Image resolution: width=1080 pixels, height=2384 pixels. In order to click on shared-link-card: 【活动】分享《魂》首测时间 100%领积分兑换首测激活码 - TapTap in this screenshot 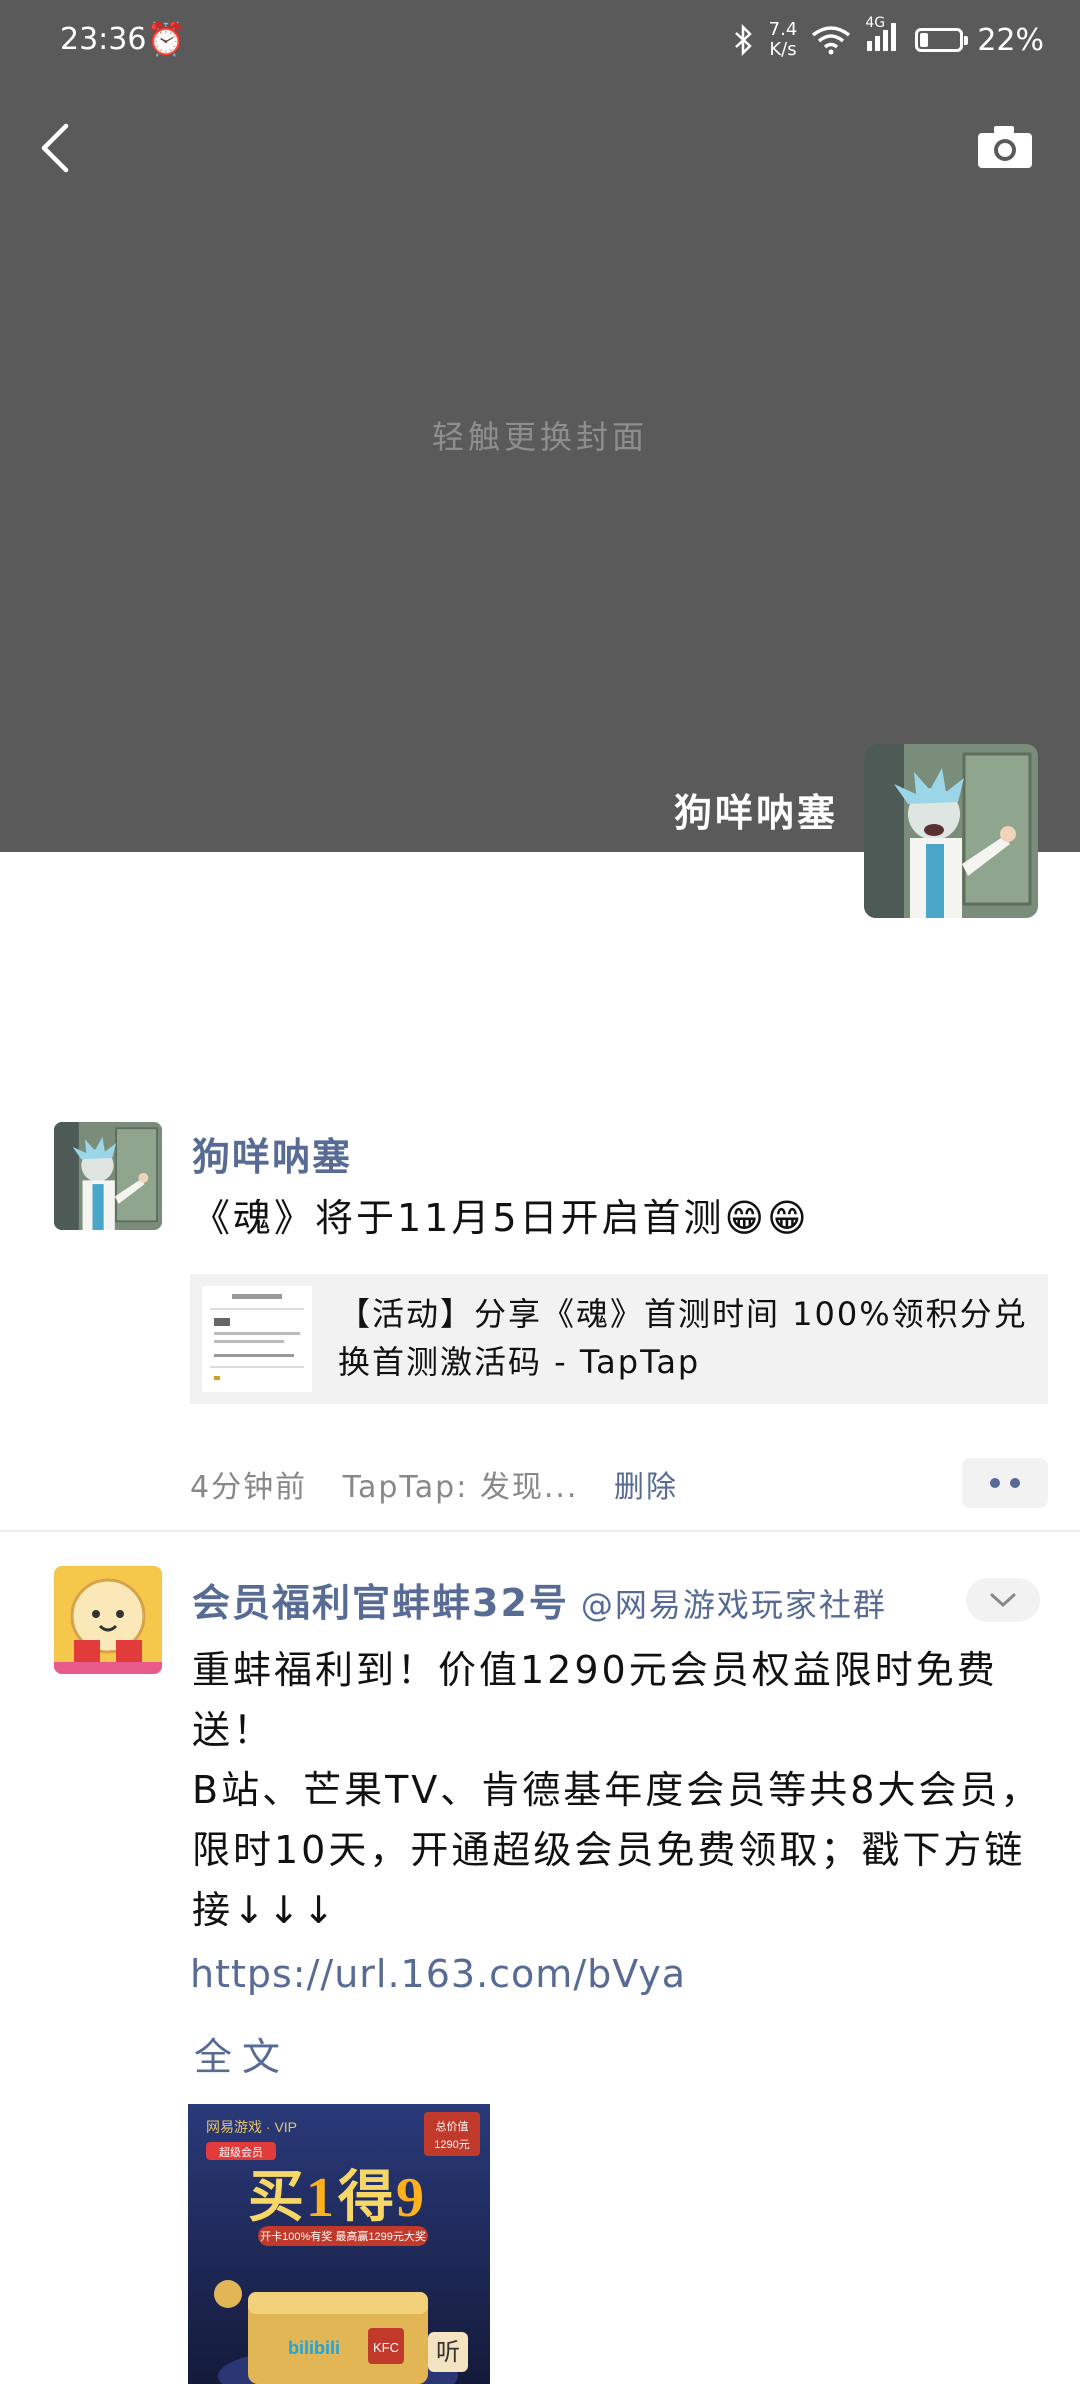, I will do `click(619, 1339)`.